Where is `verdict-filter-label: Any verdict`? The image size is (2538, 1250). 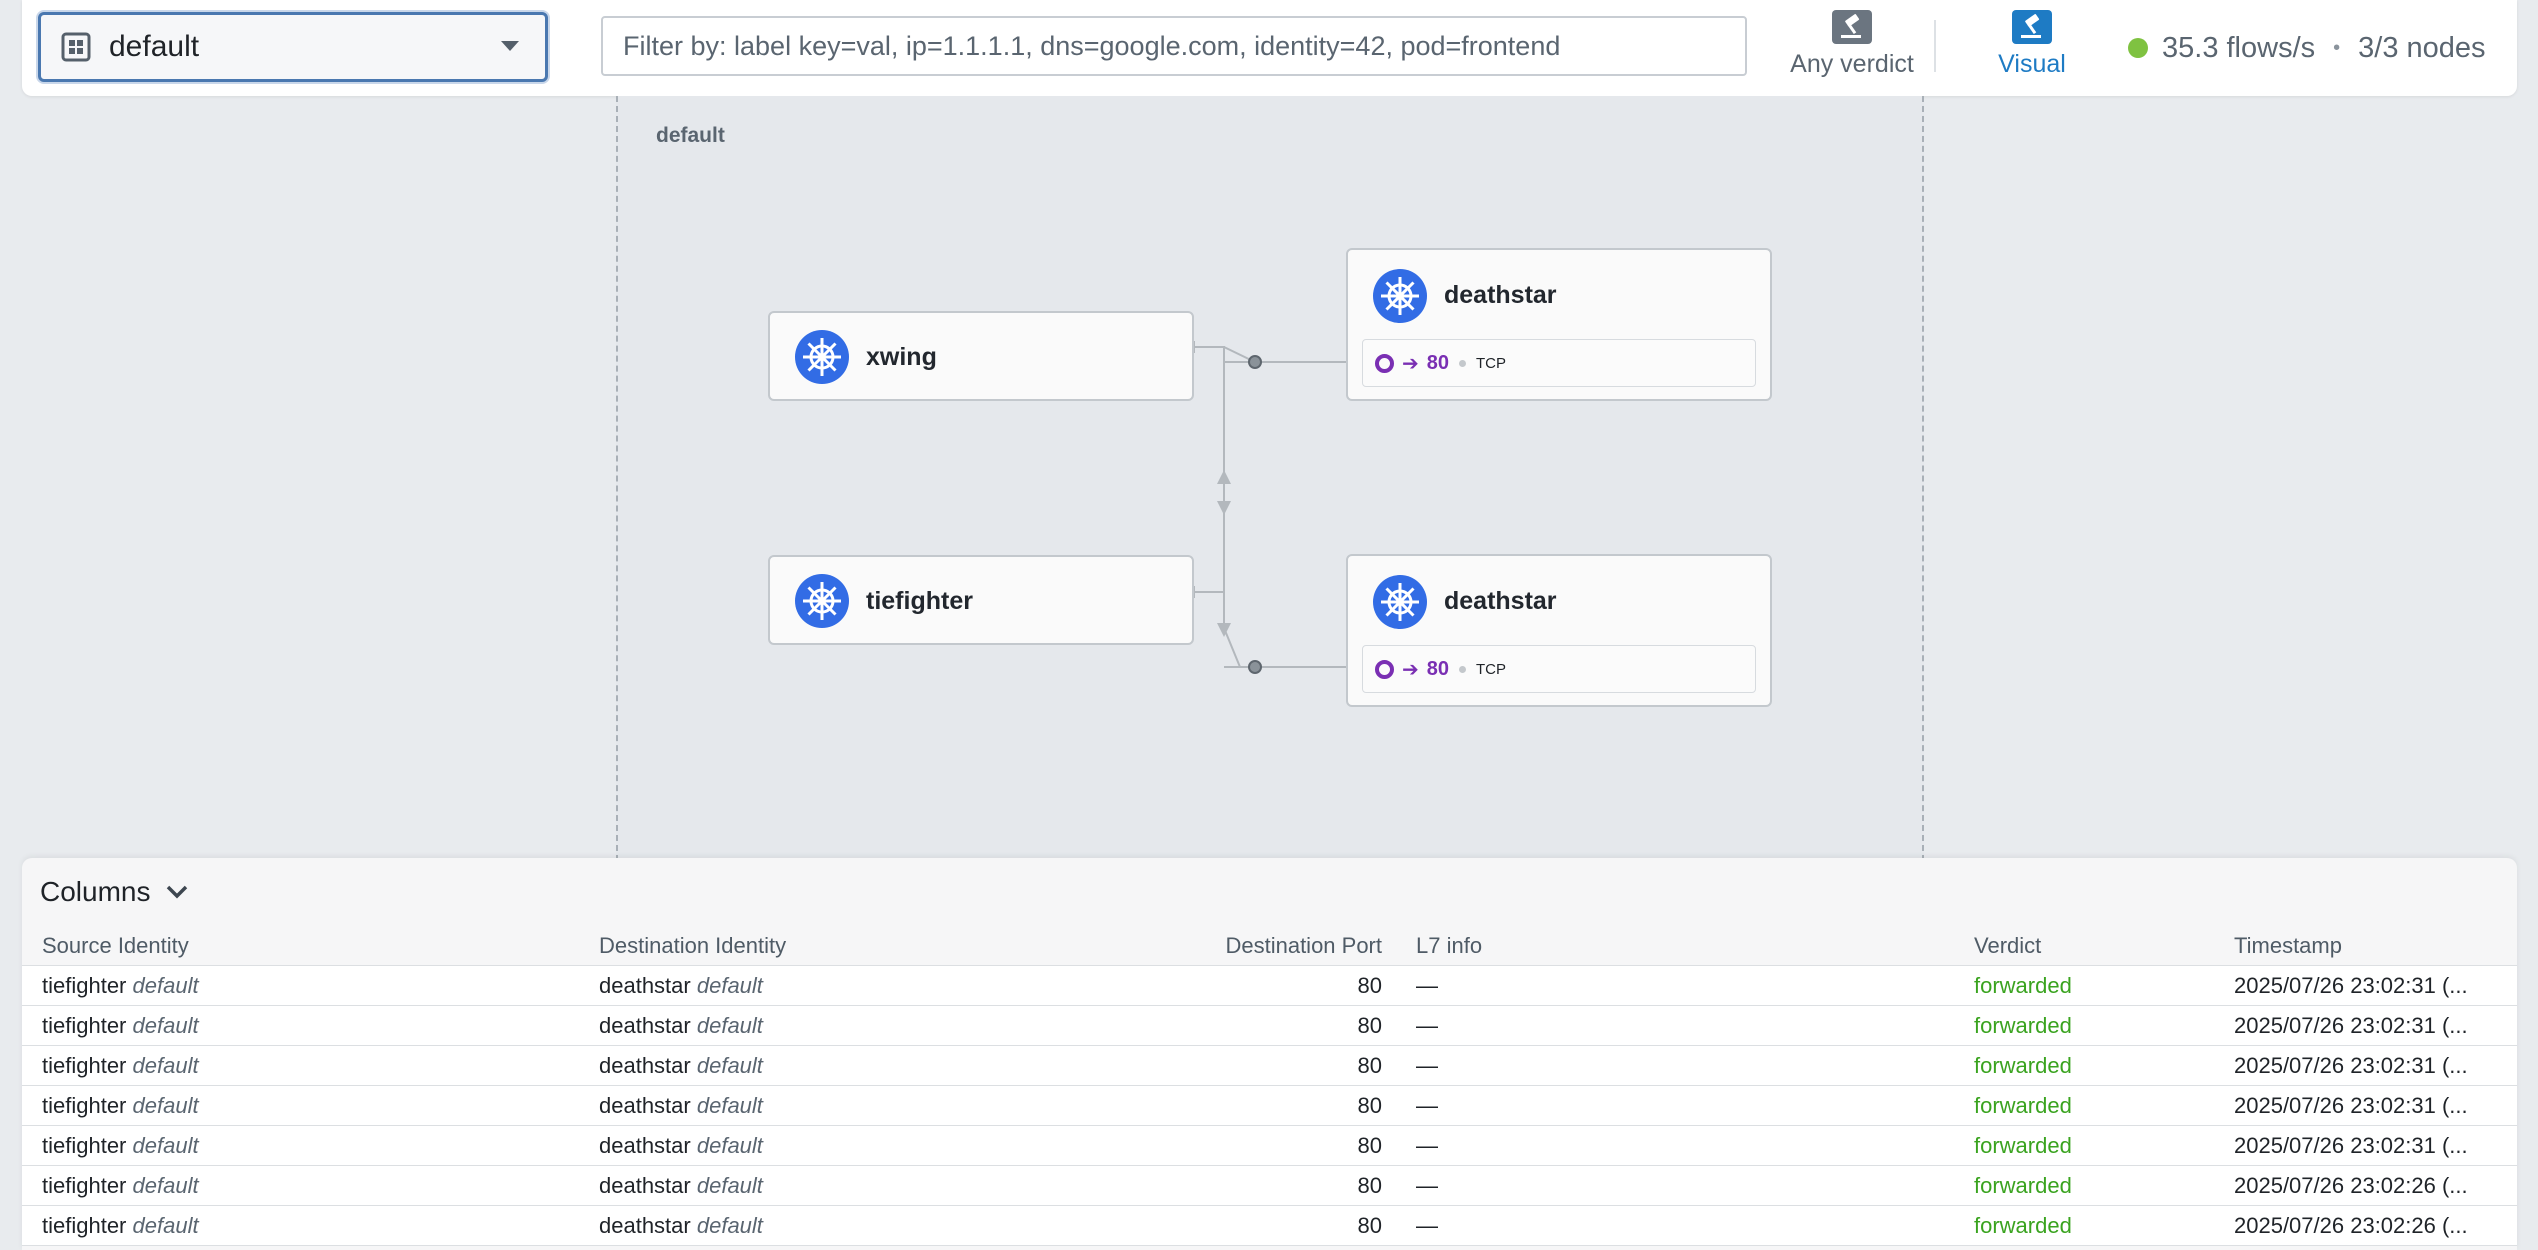 verdict-filter-label: Any verdict is located at coordinates (1852, 64).